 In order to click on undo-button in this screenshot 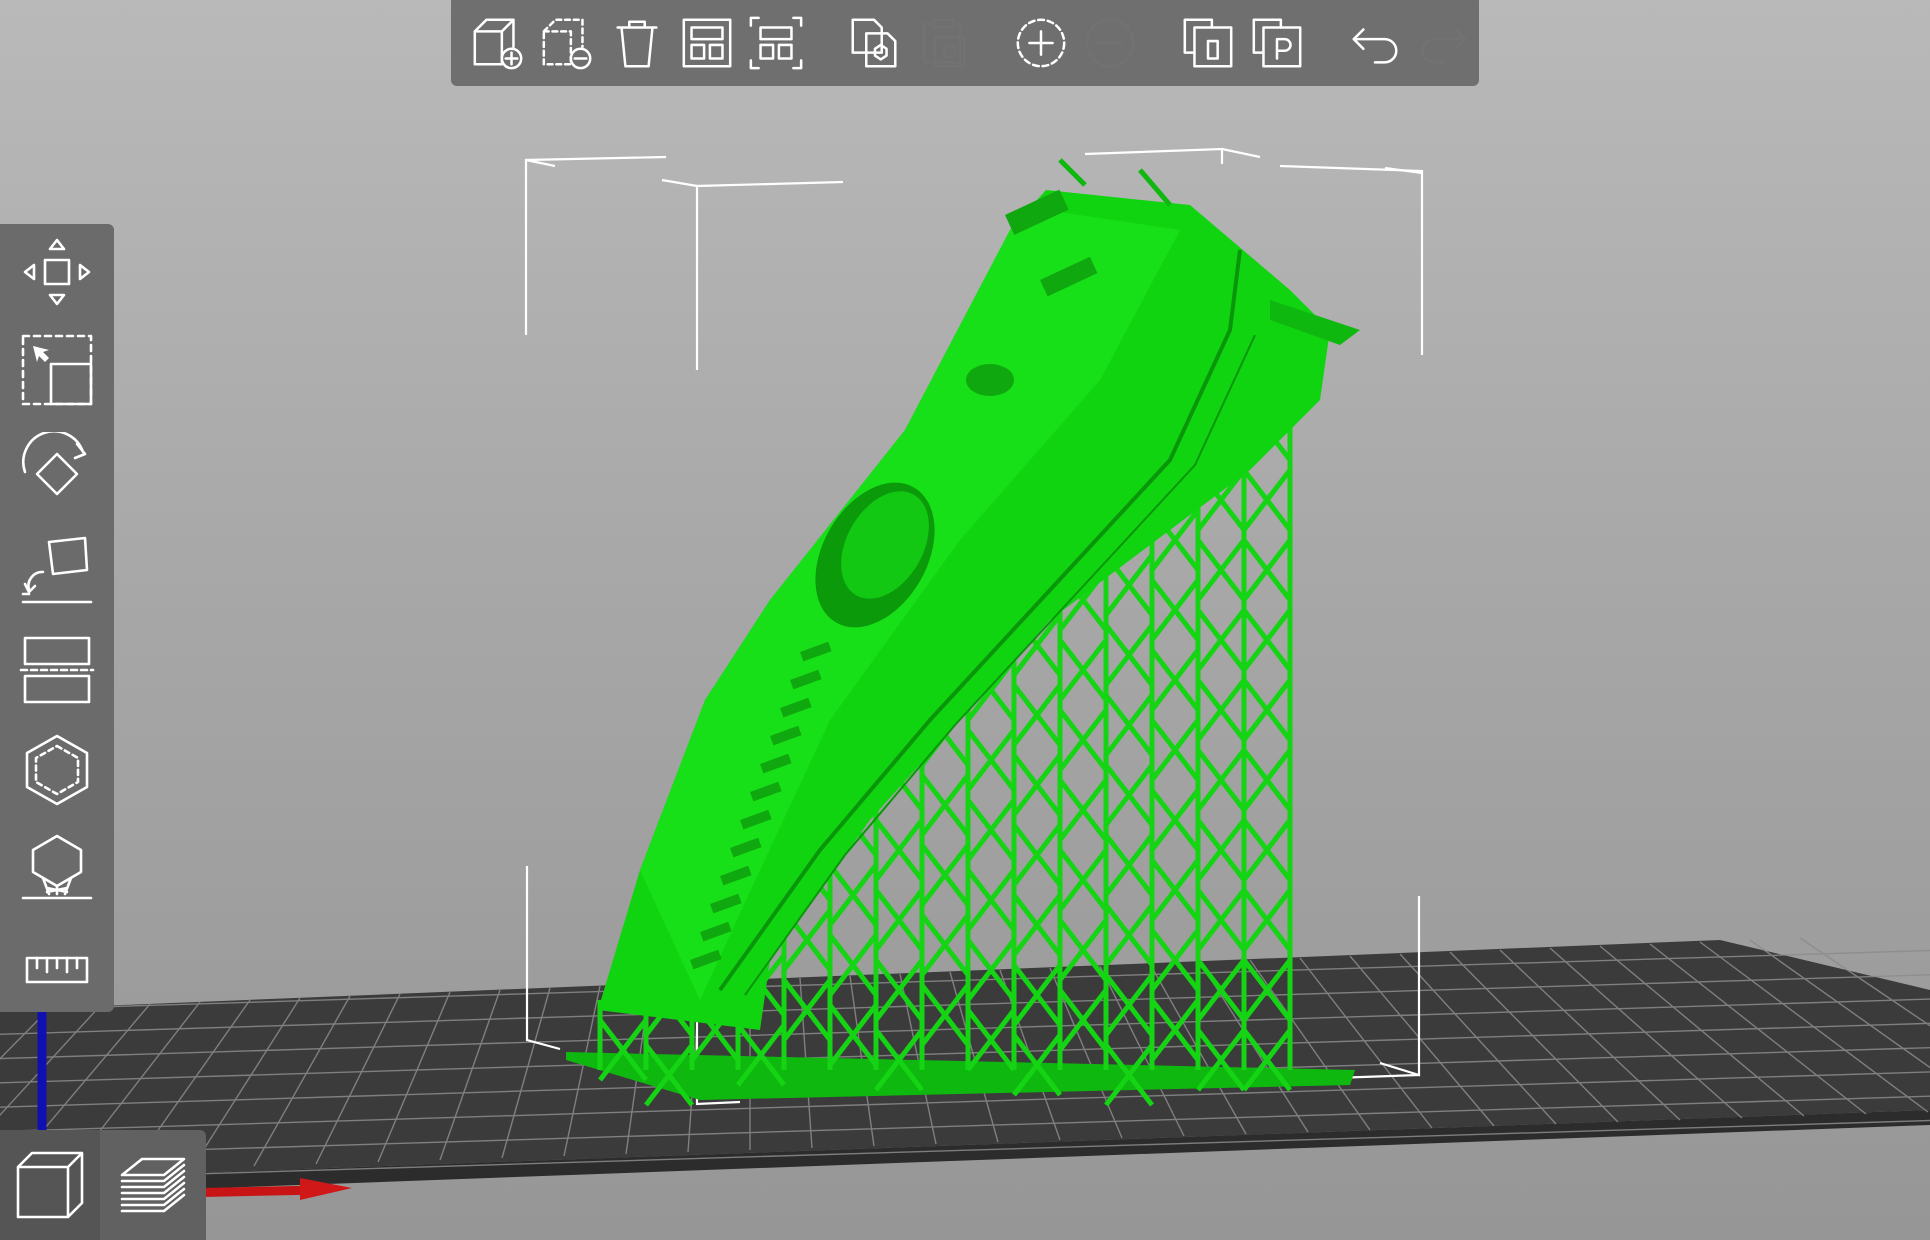, I will do `click(1375, 43)`.